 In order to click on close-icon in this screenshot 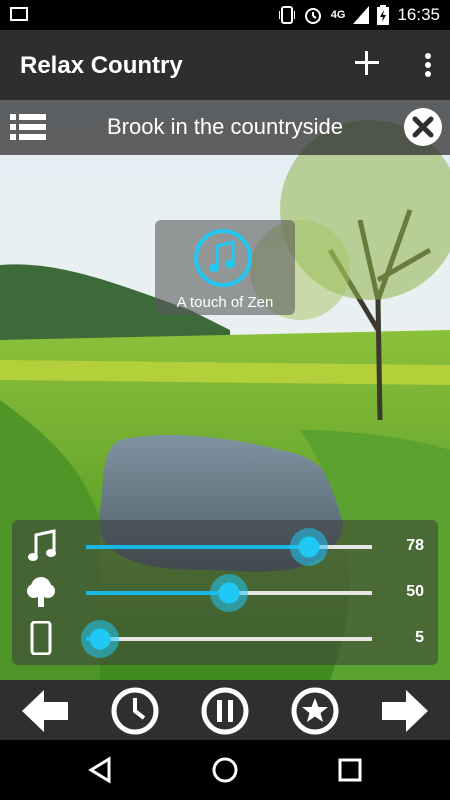, I will do `click(423, 127)`.